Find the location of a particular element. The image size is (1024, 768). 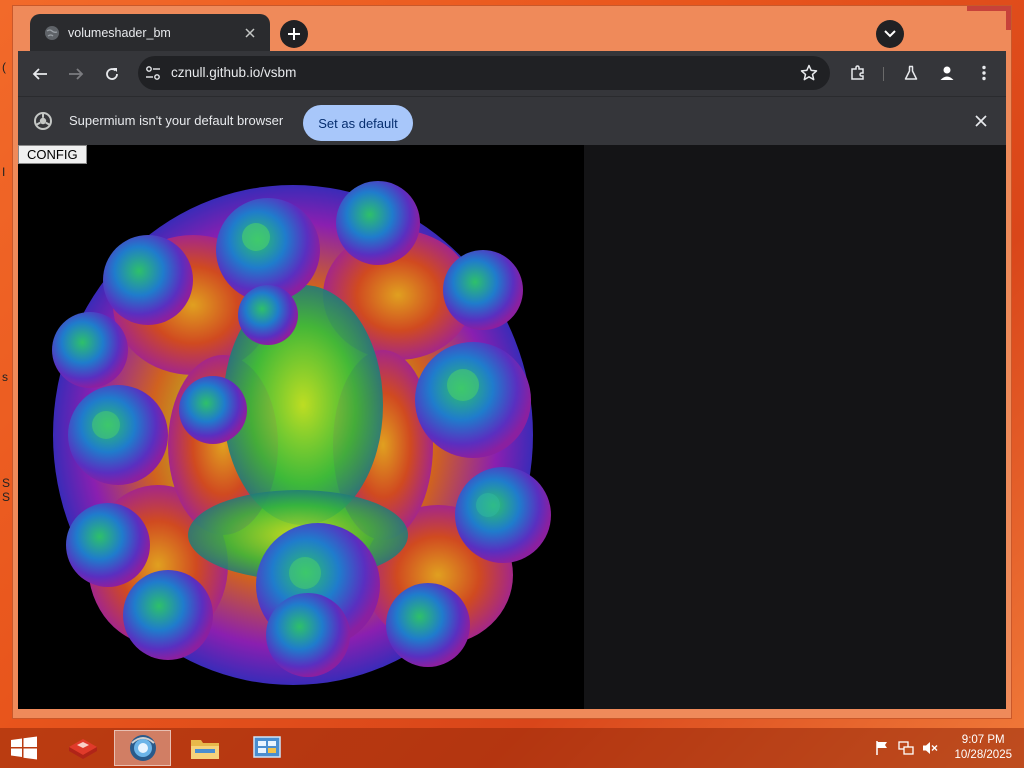

plus-icon is located at coordinates (294, 34).